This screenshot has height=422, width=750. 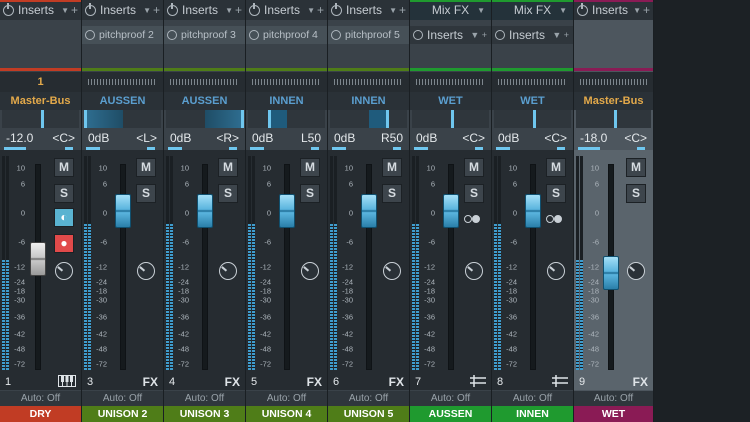 What do you see at coordinates (204, 414) in the screenshot?
I see `channel-name: UNISON 3` at bounding box center [204, 414].